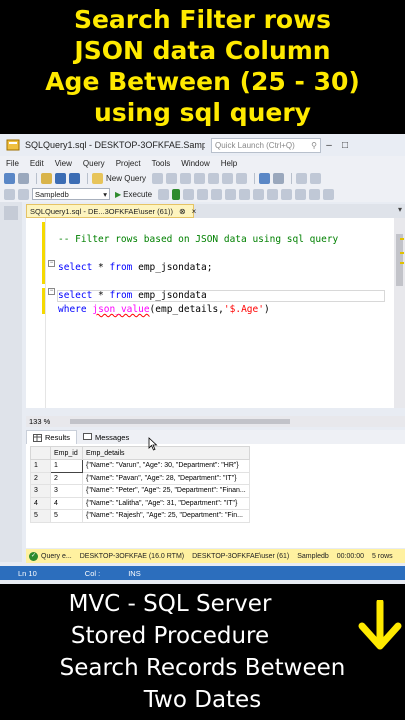 This screenshot has height=720, width=405. Describe the element at coordinates (200, 178) in the screenshot. I see `xmla-query-icon` at that location.